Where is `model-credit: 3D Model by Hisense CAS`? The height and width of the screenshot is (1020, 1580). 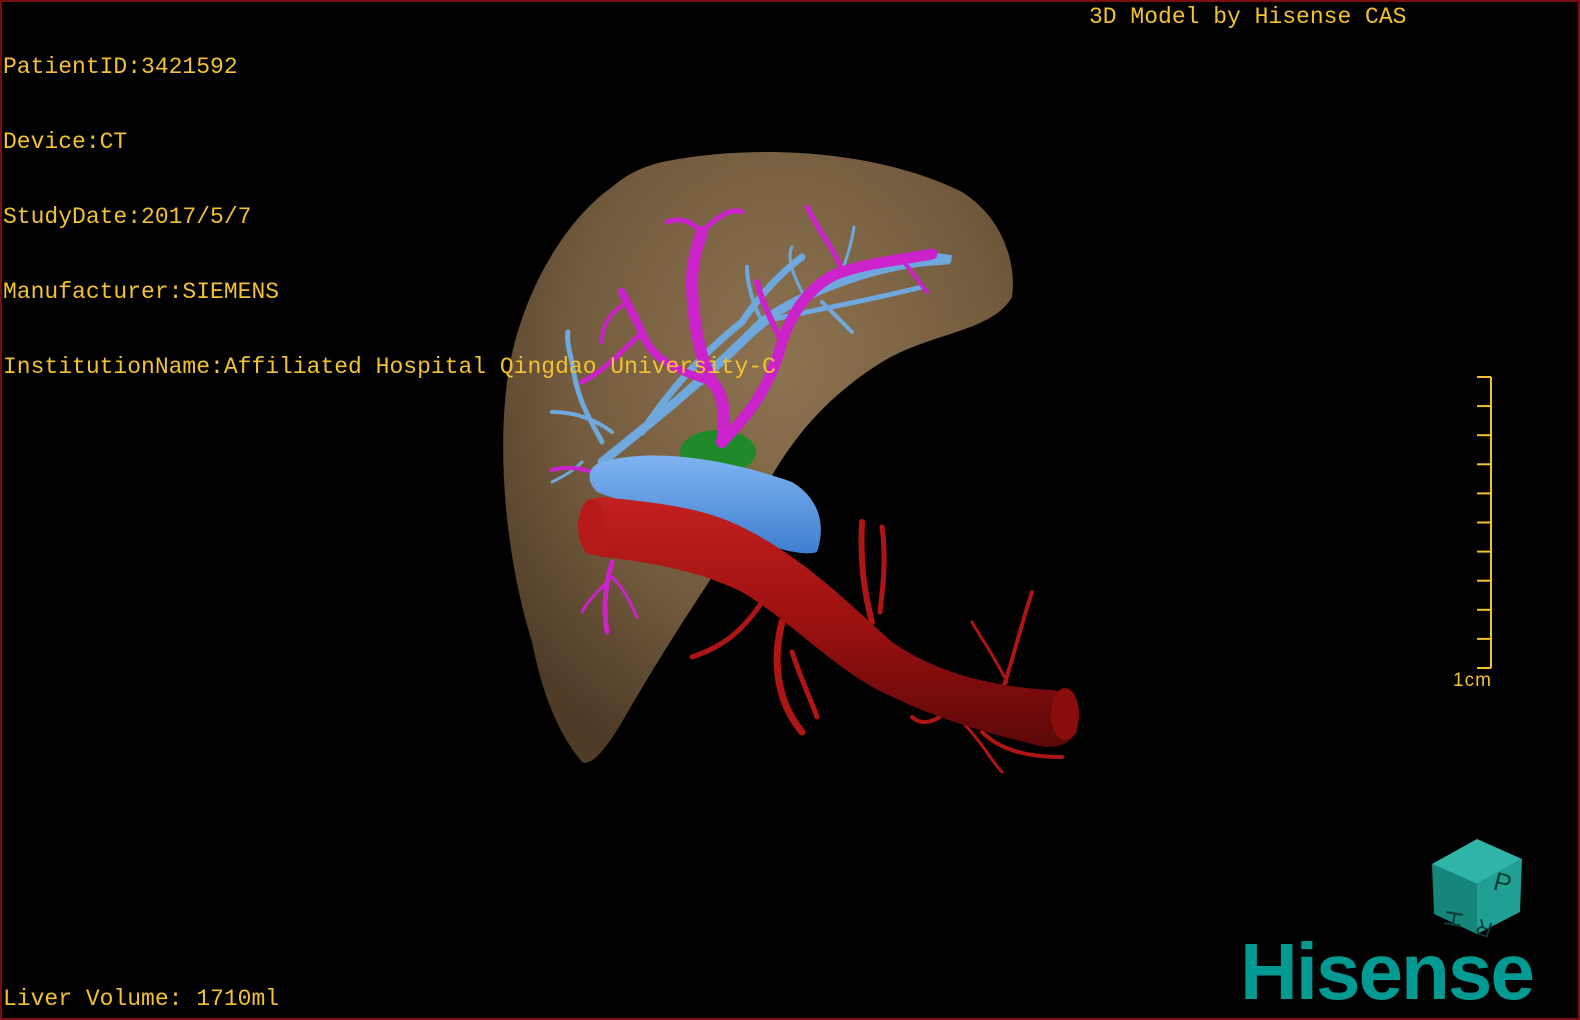
model-credit: 3D Model by Hisense CAS is located at coordinates (1248, 17).